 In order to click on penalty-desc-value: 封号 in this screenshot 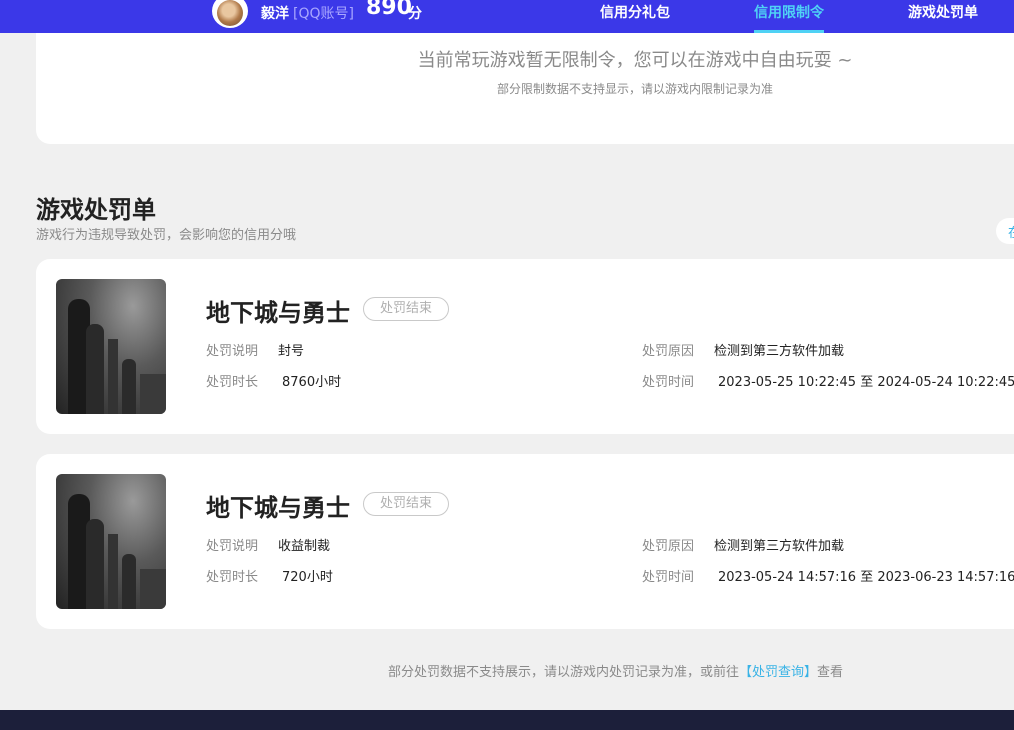, I will do `click(291, 351)`.